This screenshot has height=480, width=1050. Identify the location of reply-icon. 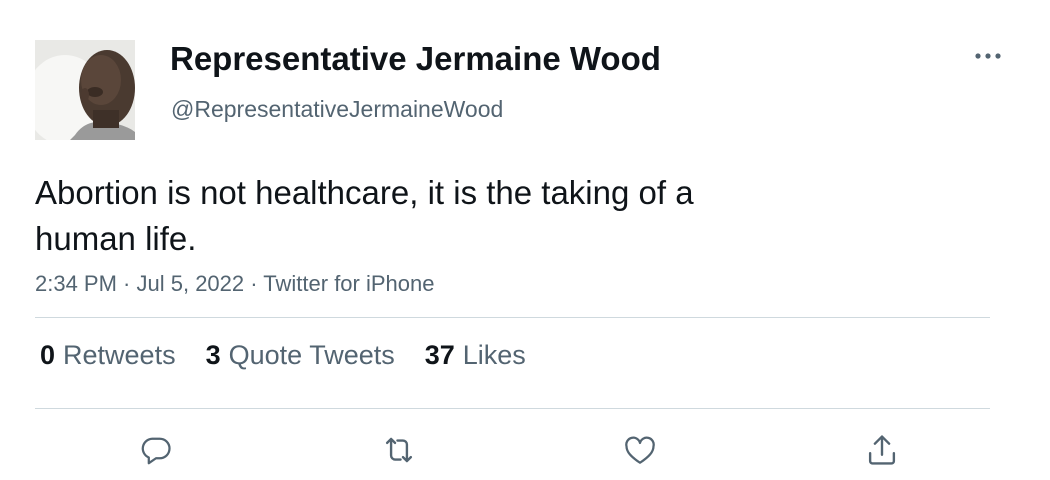
(156, 451).